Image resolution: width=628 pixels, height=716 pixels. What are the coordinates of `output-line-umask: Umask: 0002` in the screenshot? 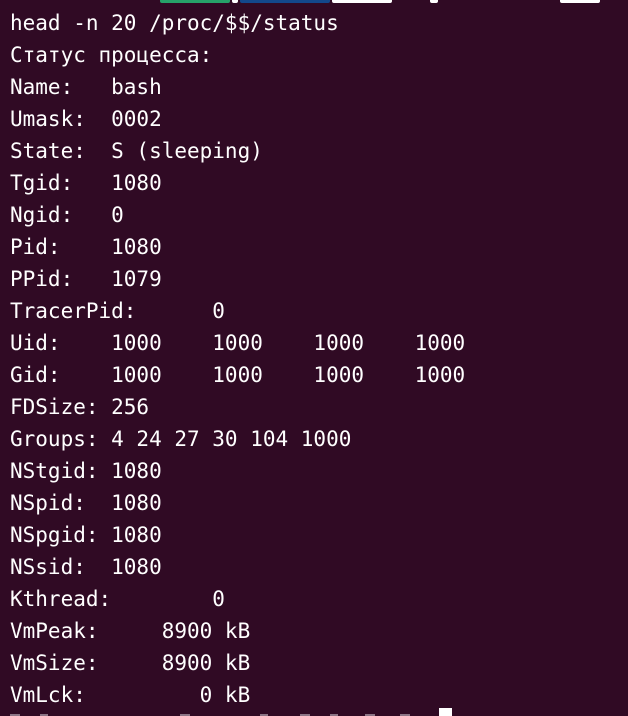 It's located at (86, 119).